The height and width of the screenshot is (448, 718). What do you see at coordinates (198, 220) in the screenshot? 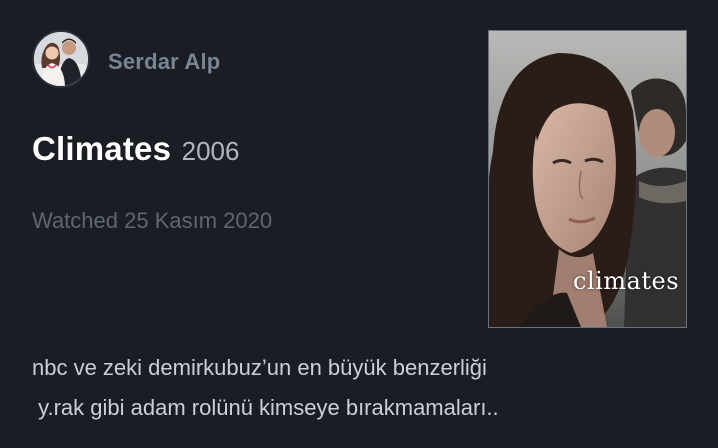
I see `watched-date: 25 Kasım 2020` at bounding box center [198, 220].